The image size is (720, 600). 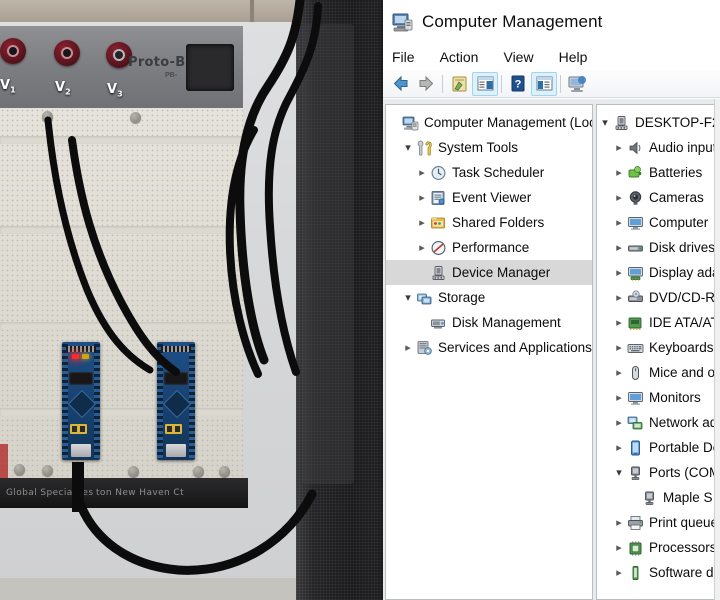 I want to click on tree-item-system-tools: ▾ System Tools, so click(x=489, y=147).